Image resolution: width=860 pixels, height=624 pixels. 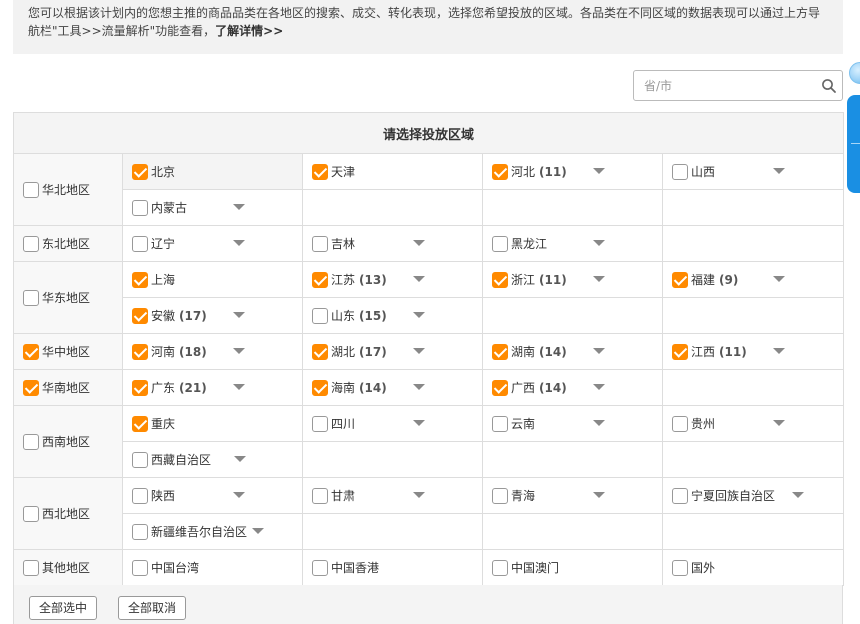 What do you see at coordinates (212, 207) in the screenshot?
I see `province-cell: 内蒙古` at bounding box center [212, 207].